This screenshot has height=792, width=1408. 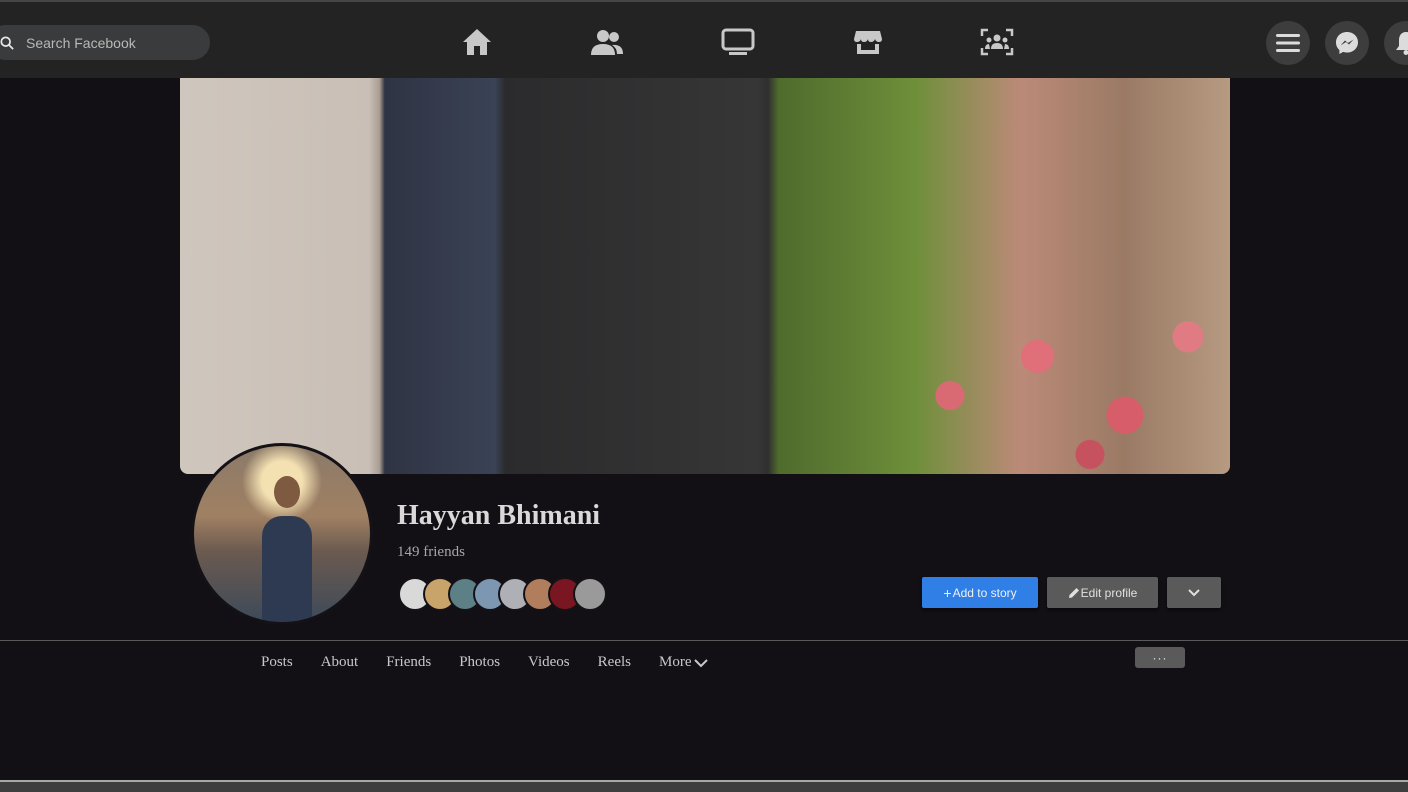 I want to click on search-icon, so click(x=7, y=42).